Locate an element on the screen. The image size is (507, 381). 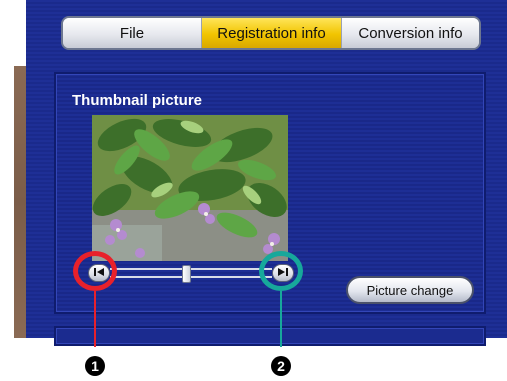
tab-file: File is located at coordinates (132, 33).